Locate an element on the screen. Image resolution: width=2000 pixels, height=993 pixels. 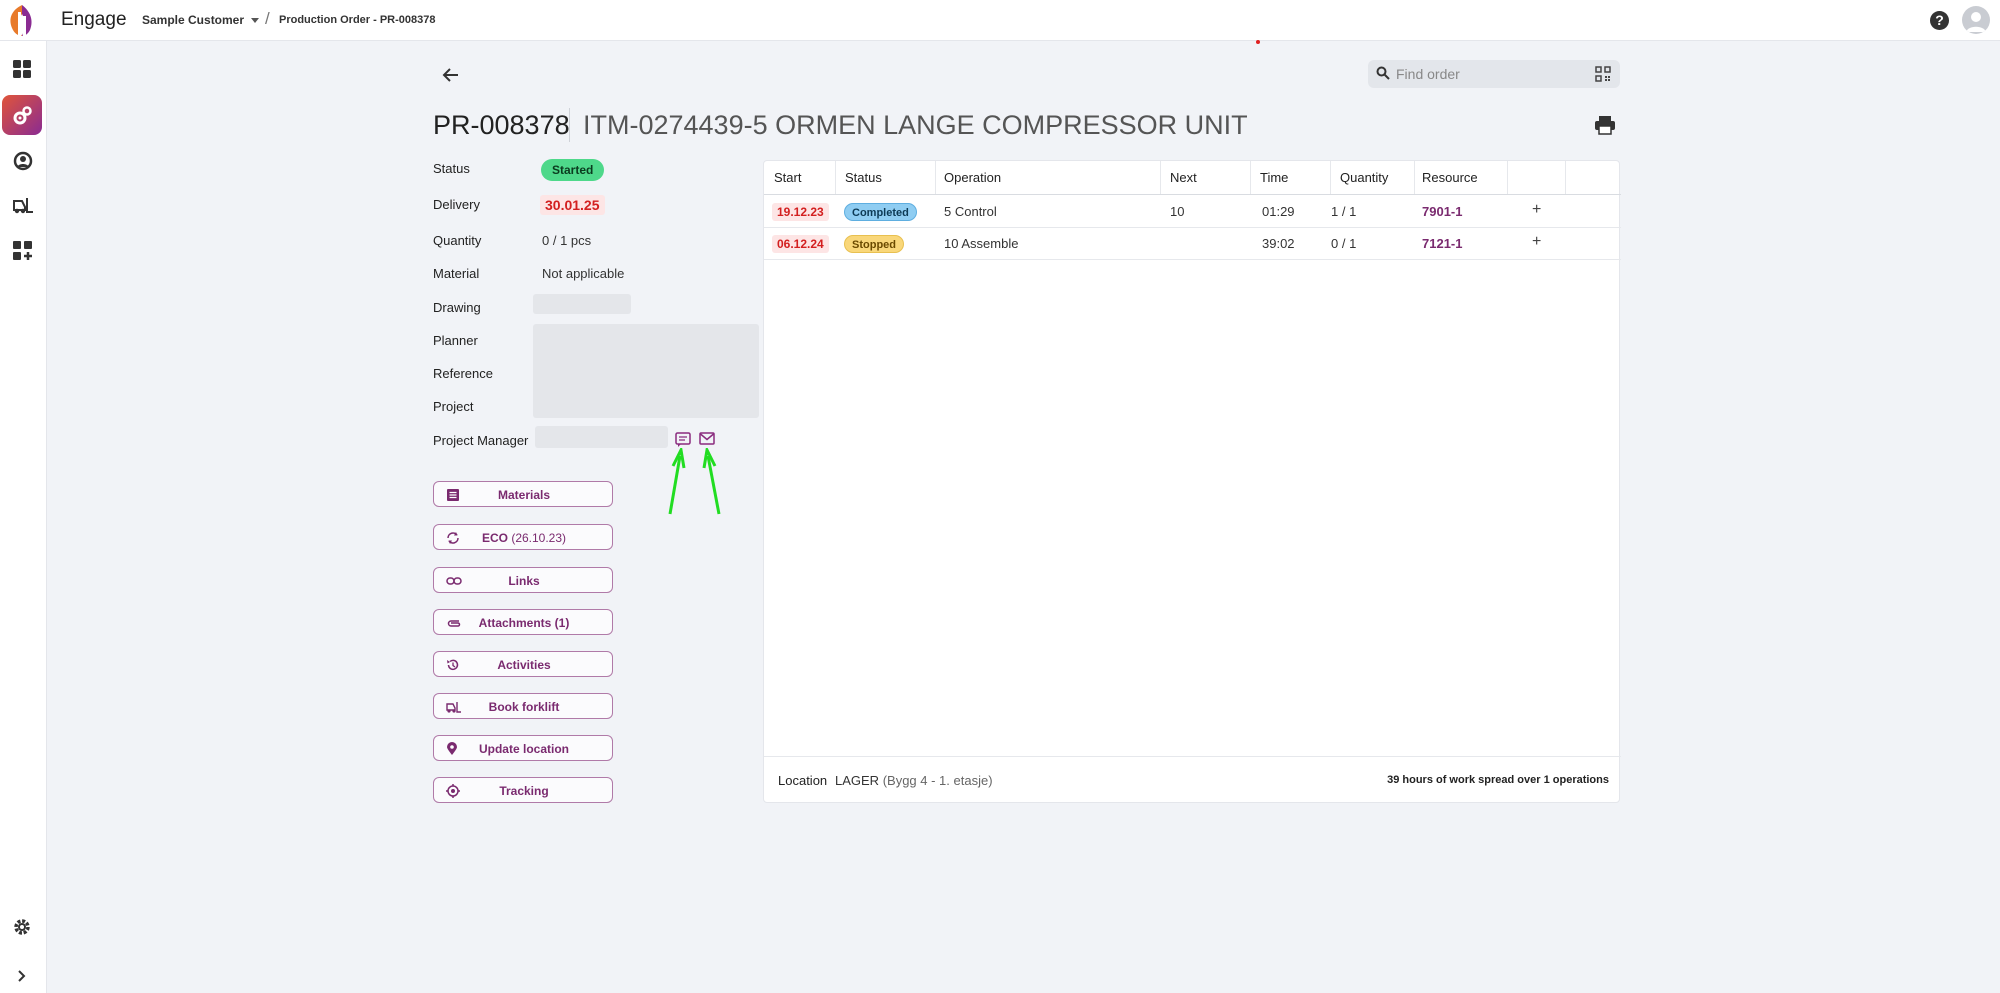
row-operation: 5 Control is located at coordinates (970, 211).